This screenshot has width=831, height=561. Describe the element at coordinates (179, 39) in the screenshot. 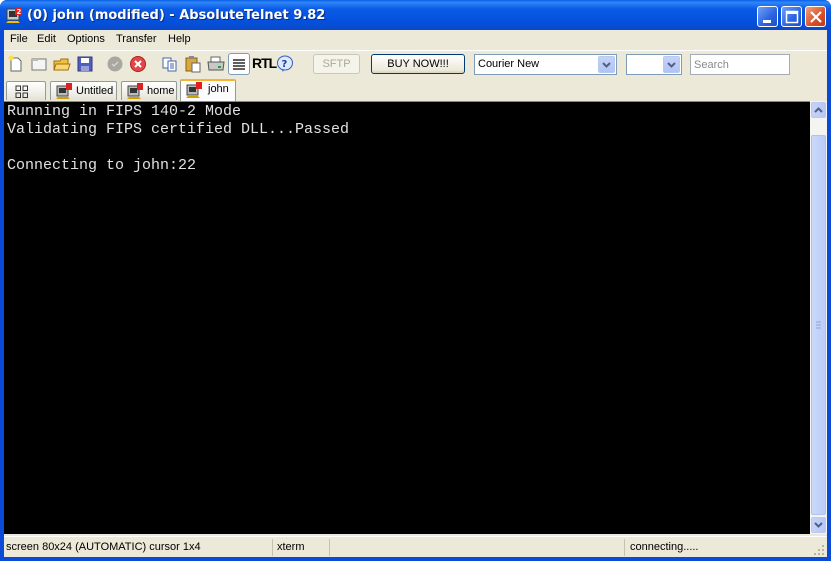

I see `menu-help: Help` at that location.